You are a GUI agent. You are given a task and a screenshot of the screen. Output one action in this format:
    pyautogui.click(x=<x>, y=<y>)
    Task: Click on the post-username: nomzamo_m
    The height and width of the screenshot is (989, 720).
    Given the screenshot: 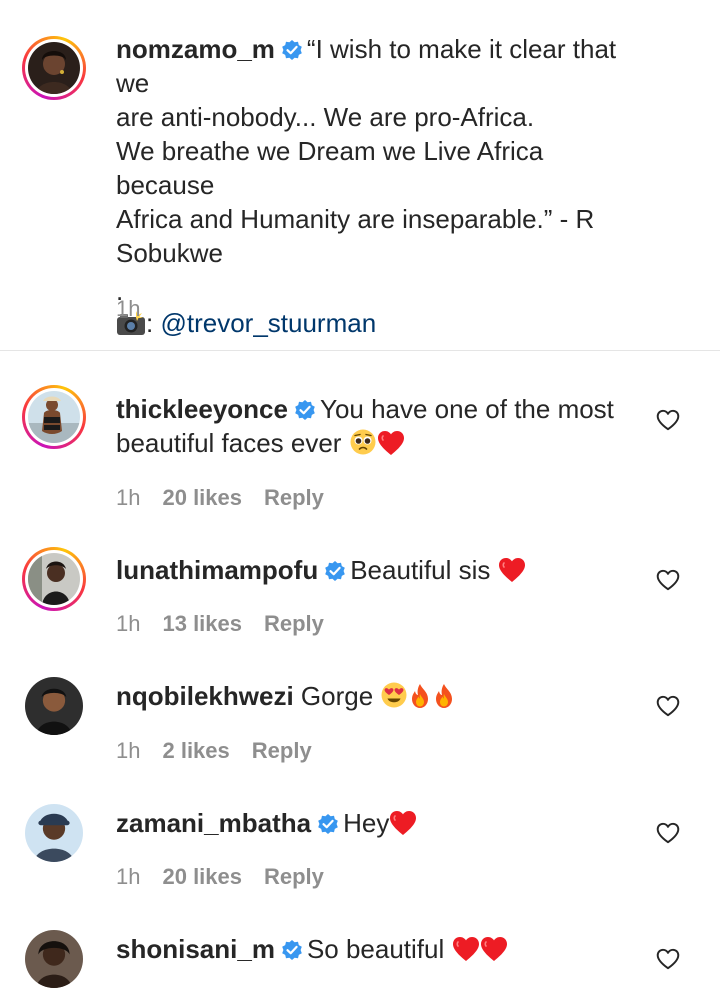 What is the action you would take?
    pyautogui.click(x=195, y=49)
    